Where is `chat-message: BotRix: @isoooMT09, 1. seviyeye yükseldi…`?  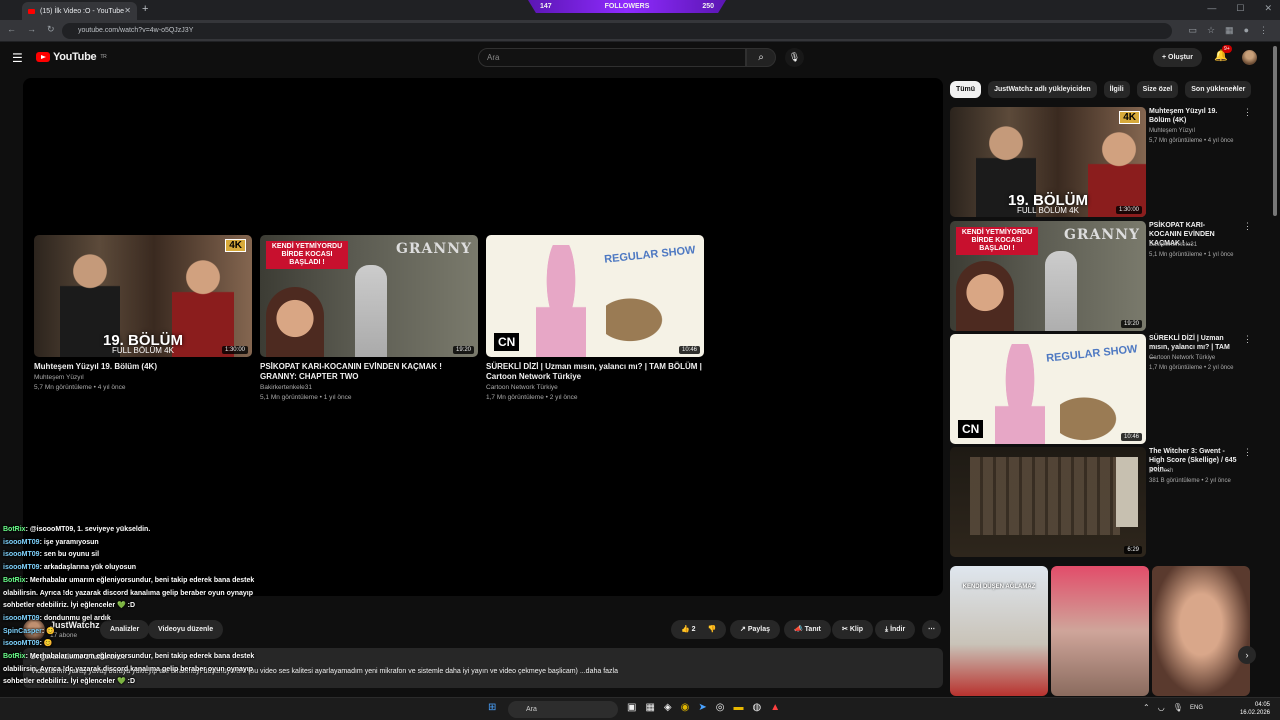 chat-message: BotRix: @isoooMT09, 1. seviyeye yükseldi… is located at coordinates (143, 530).